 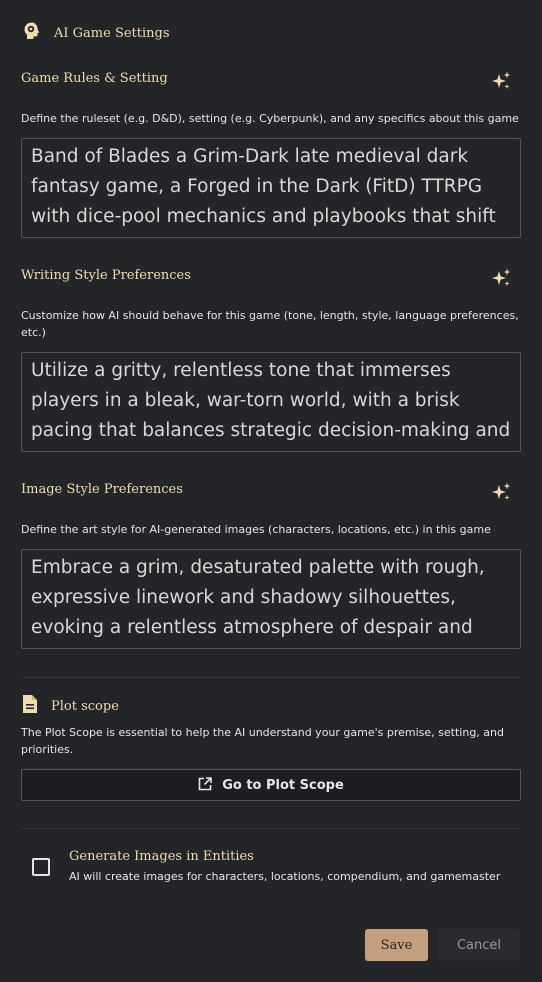 What do you see at coordinates (32, 33) in the screenshot?
I see `brain-head-icon` at bounding box center [32, 33].